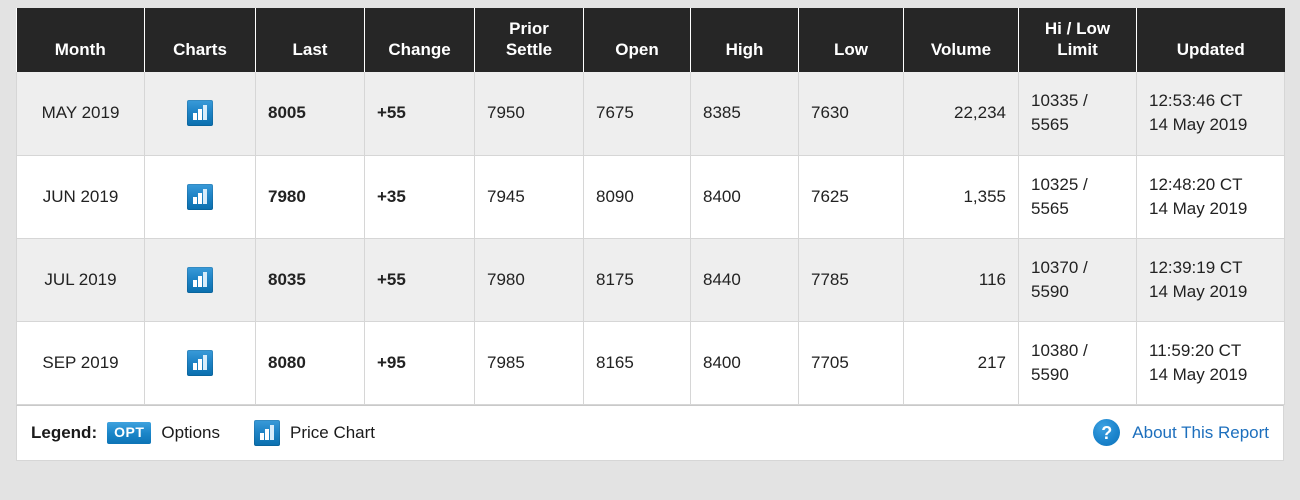  What do you see at coordinates (1077, 49) in the screenshot?
I see `header-label-hi-low-limit-line2: Limit` at bounding box center [1077, 49].